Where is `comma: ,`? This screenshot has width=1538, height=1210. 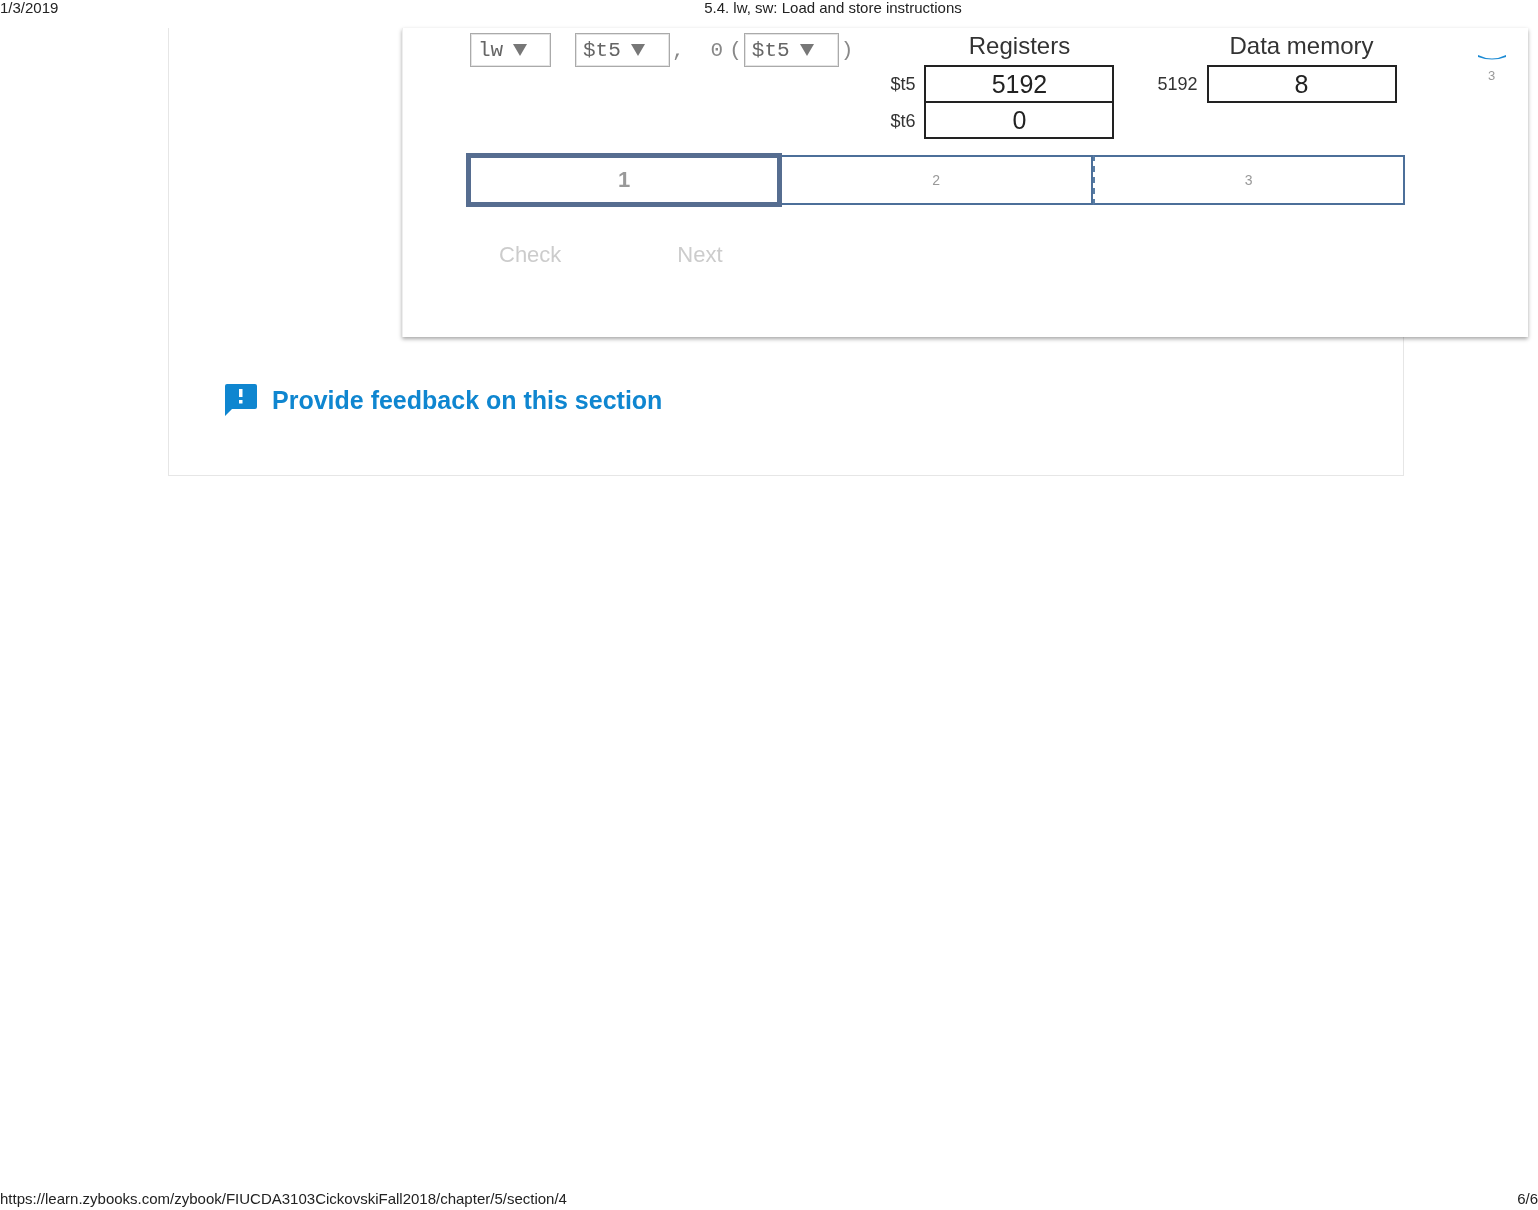
comma: , is located at coordinates (678, 50).